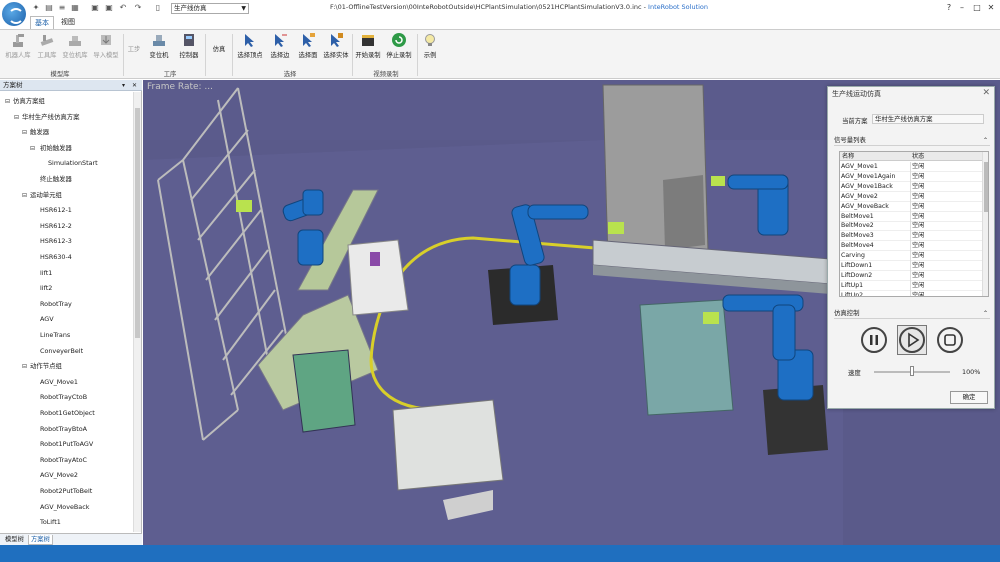 The height and width of the screenshot is (562, 1000). What do you see at coordinates (911, 275) in the screenshot?
I see `signal-row: LiftDown2 空闲` at bounding box center [911, 275].